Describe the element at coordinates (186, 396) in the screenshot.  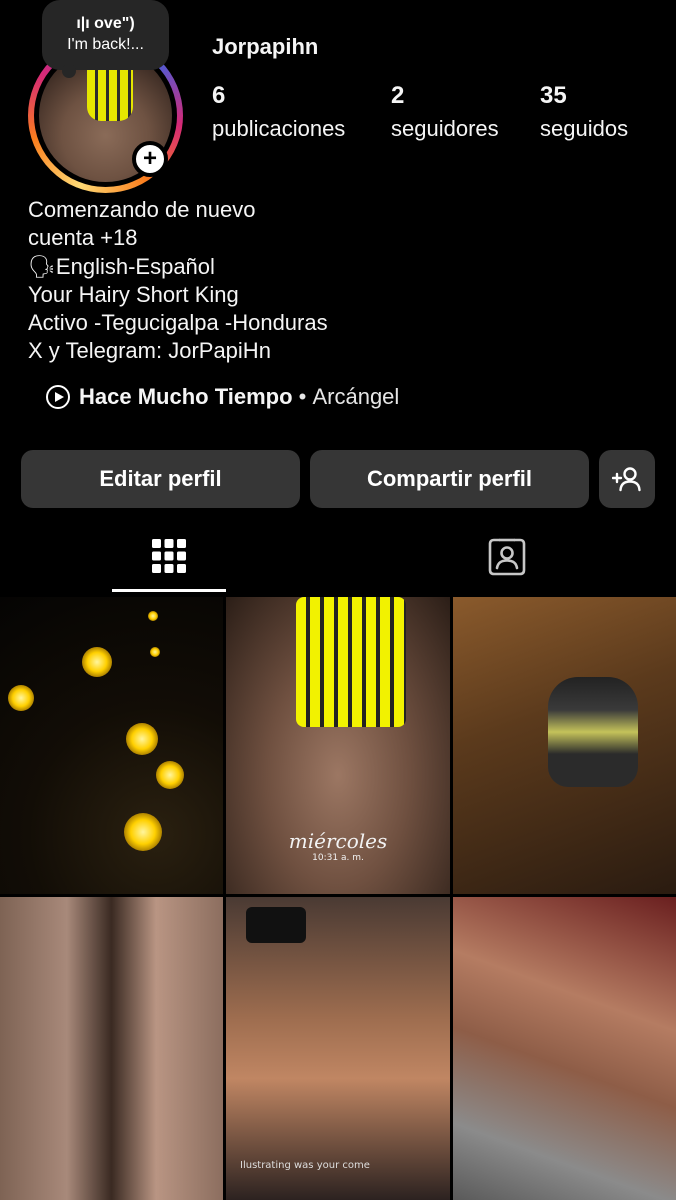
I see `music-song: Hace Mucho Tiempo` at that location.